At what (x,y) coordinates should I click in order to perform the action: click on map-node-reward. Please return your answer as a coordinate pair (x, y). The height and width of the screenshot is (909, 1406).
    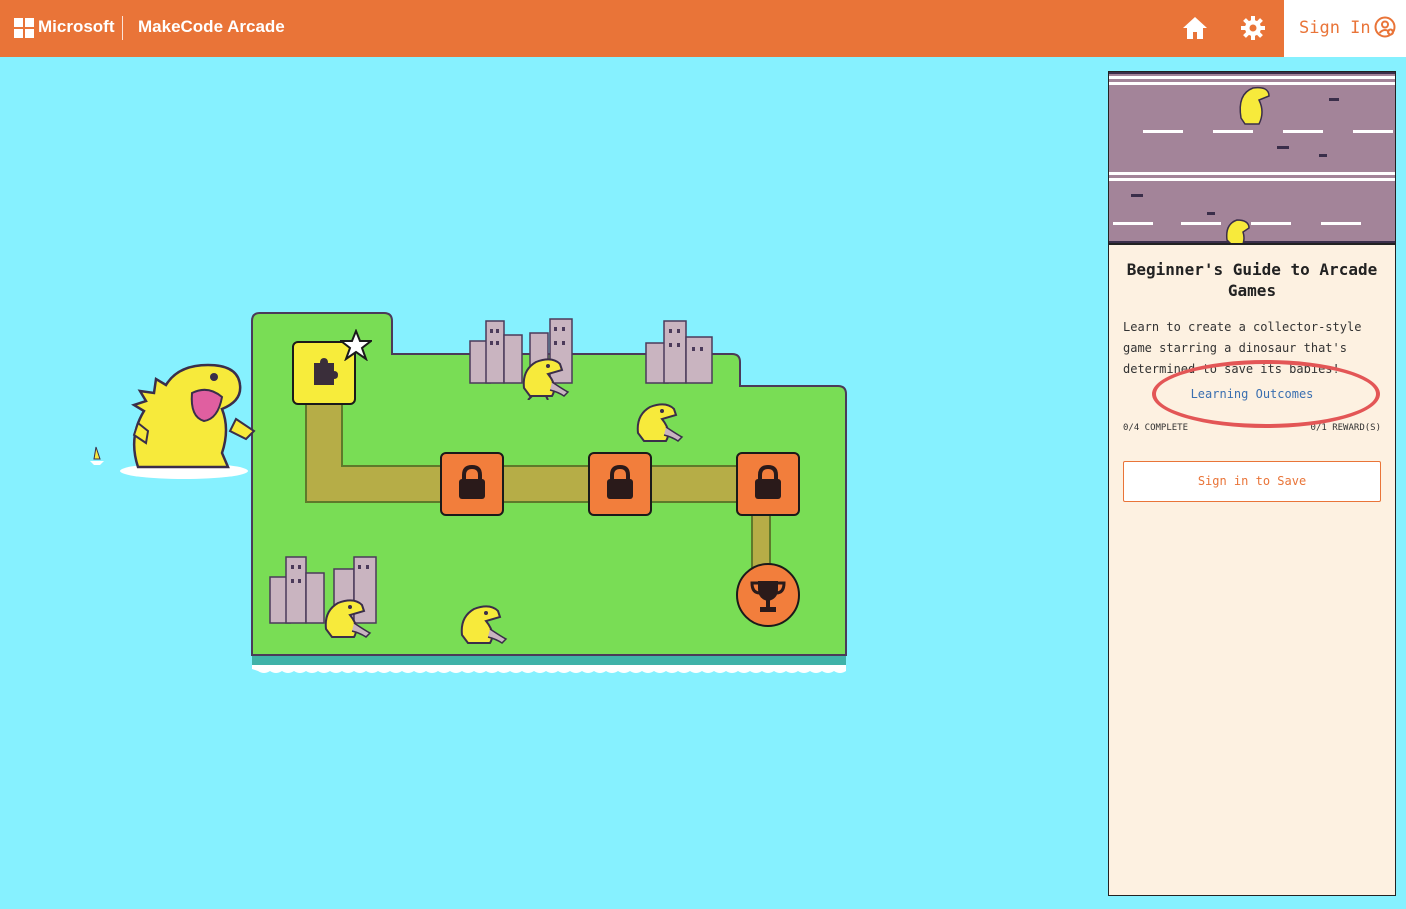
    Looking at the image, I should click on (768, 595).